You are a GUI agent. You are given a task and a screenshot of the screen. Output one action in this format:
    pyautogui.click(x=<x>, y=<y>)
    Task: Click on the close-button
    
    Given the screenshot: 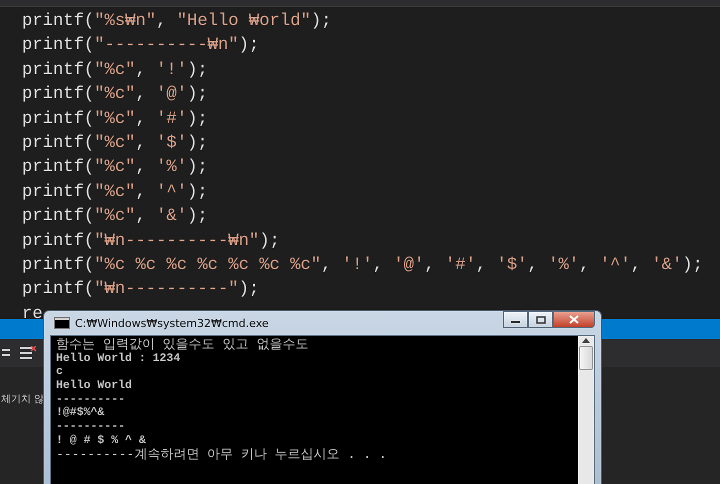 What is the action you would take?
    pyautogui.click(x=574, y=319)
    